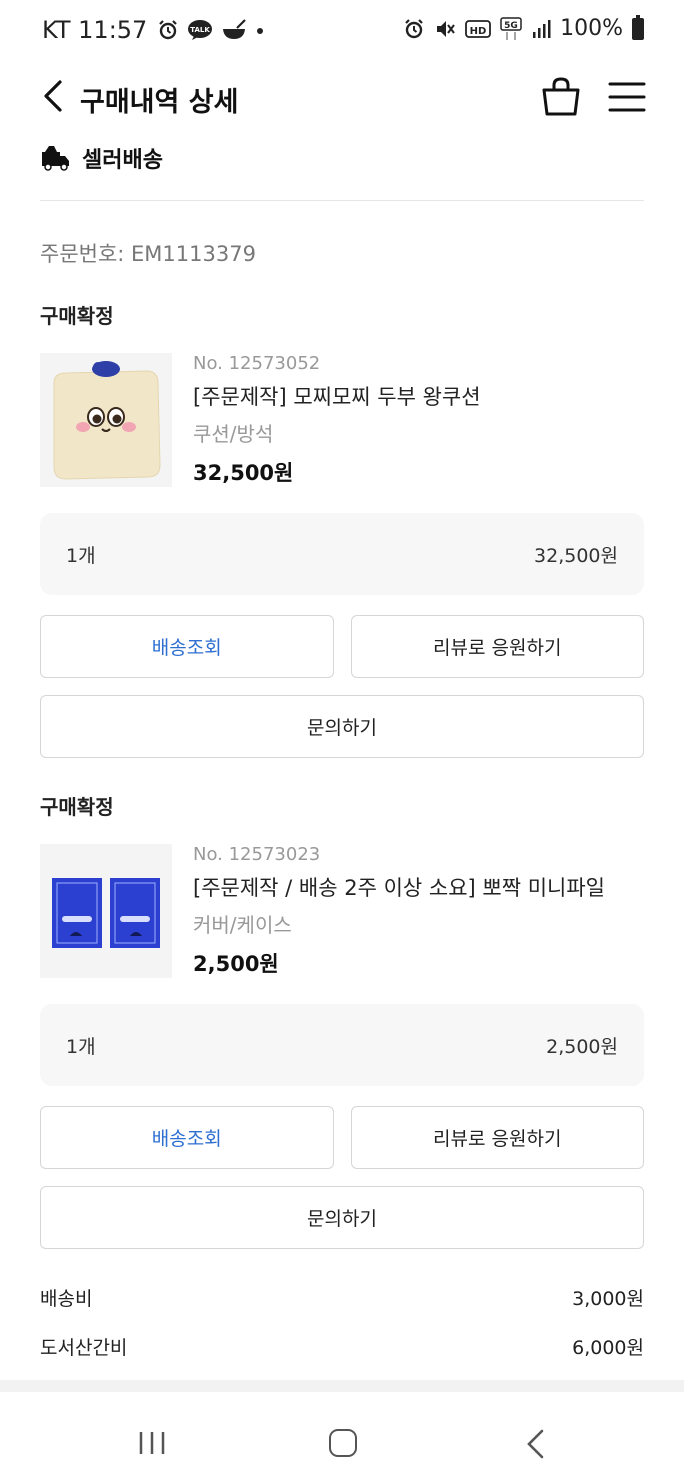 The image size is (684, 1482). I want to click on system-back-icon, so click(535, 1444).